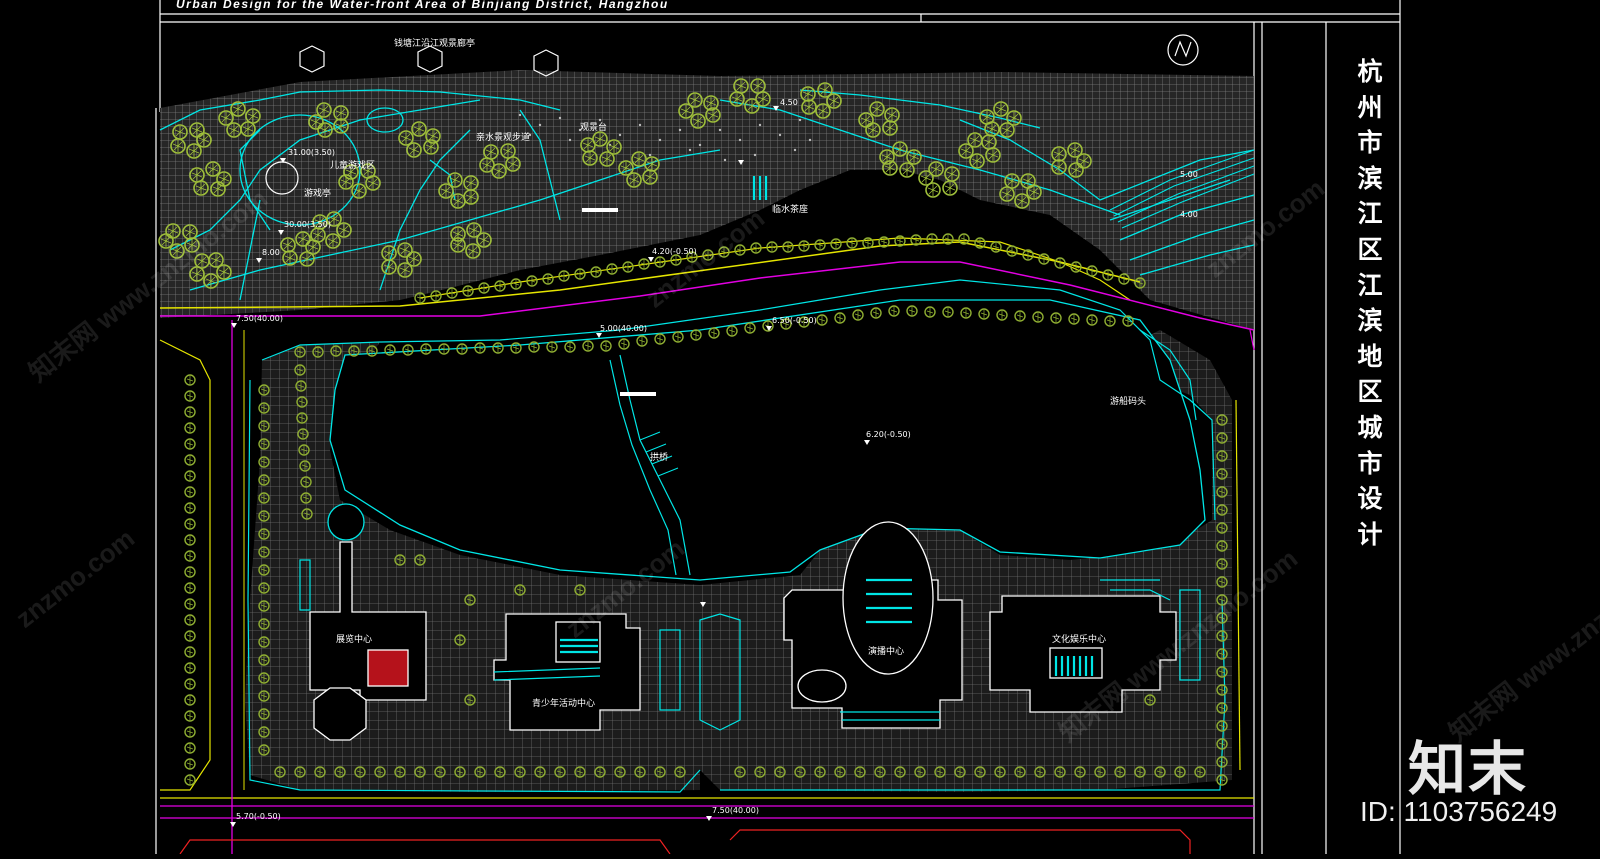 The width and height of the screenshot is (1600, 859). Describe the element at coordinates (888, 434) in the screenshot. I see `elevation-text: 6.20(-0.50)` at that location.